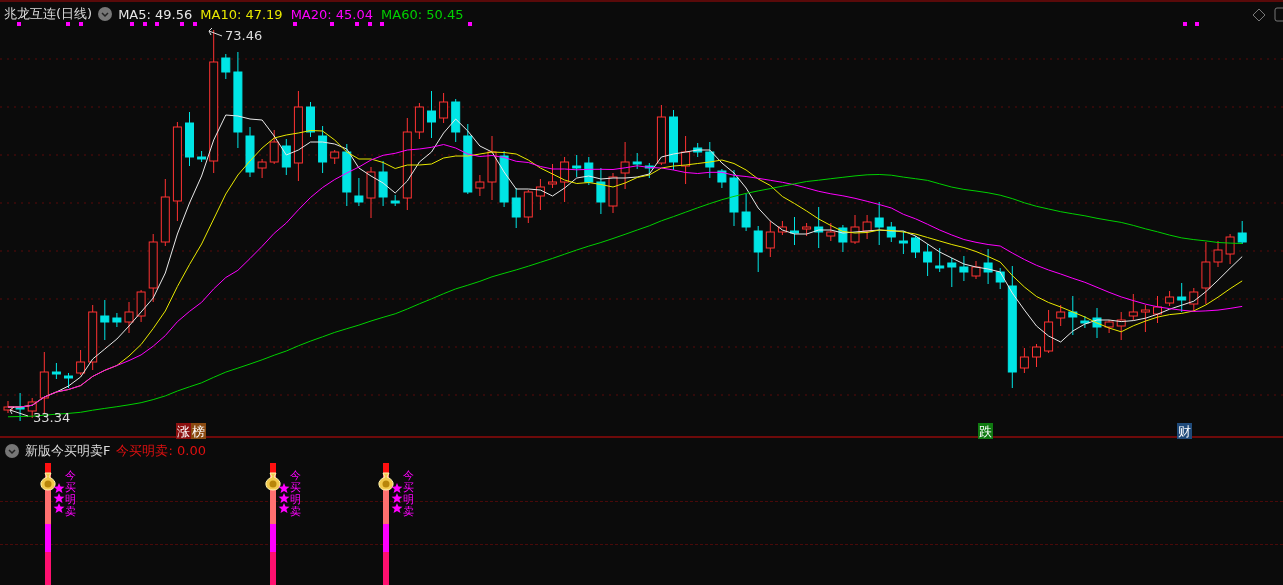  What do you see at coordinates (68, 451) in the screenshot?
I see `indicator-title: 新版今买明卖F` at bounding box center [68, 451].